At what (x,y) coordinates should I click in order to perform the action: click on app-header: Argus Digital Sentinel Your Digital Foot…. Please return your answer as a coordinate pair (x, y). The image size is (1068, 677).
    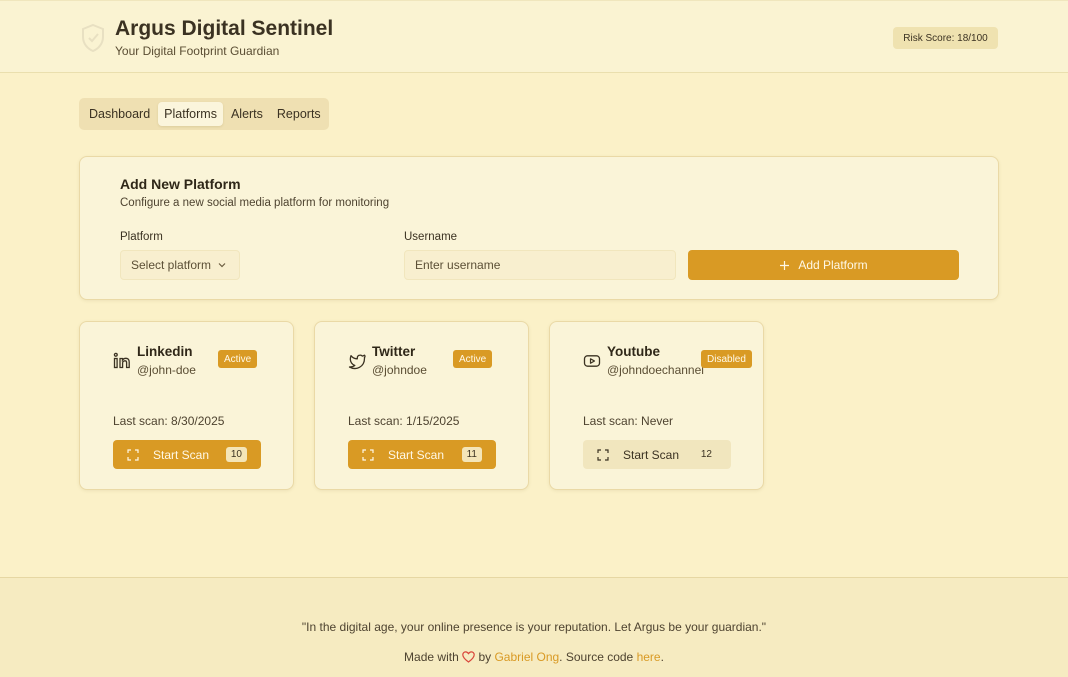
    Looking at the image, I should click on (534, 36).